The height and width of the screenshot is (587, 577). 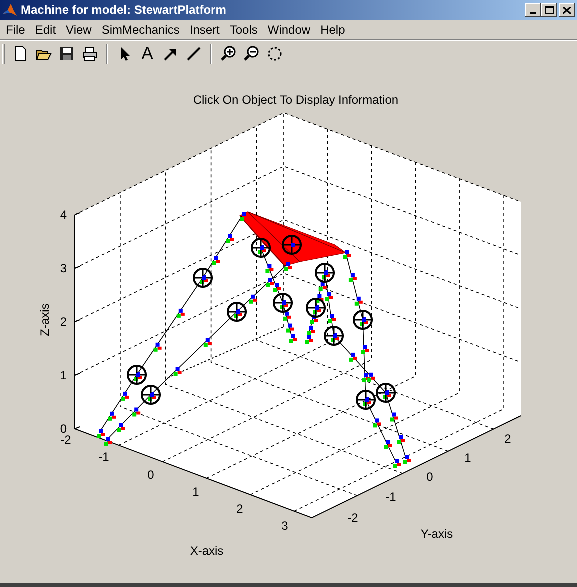 What do you see at coordinates (207, 551) in the screenshot?
I see `x-axis-label: X-axis` at bounding box center [207, 551].